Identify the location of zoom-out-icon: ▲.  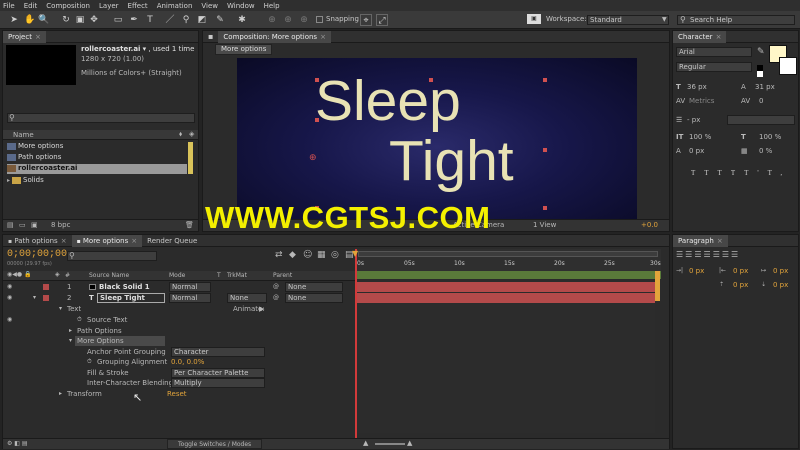
(365, 443).